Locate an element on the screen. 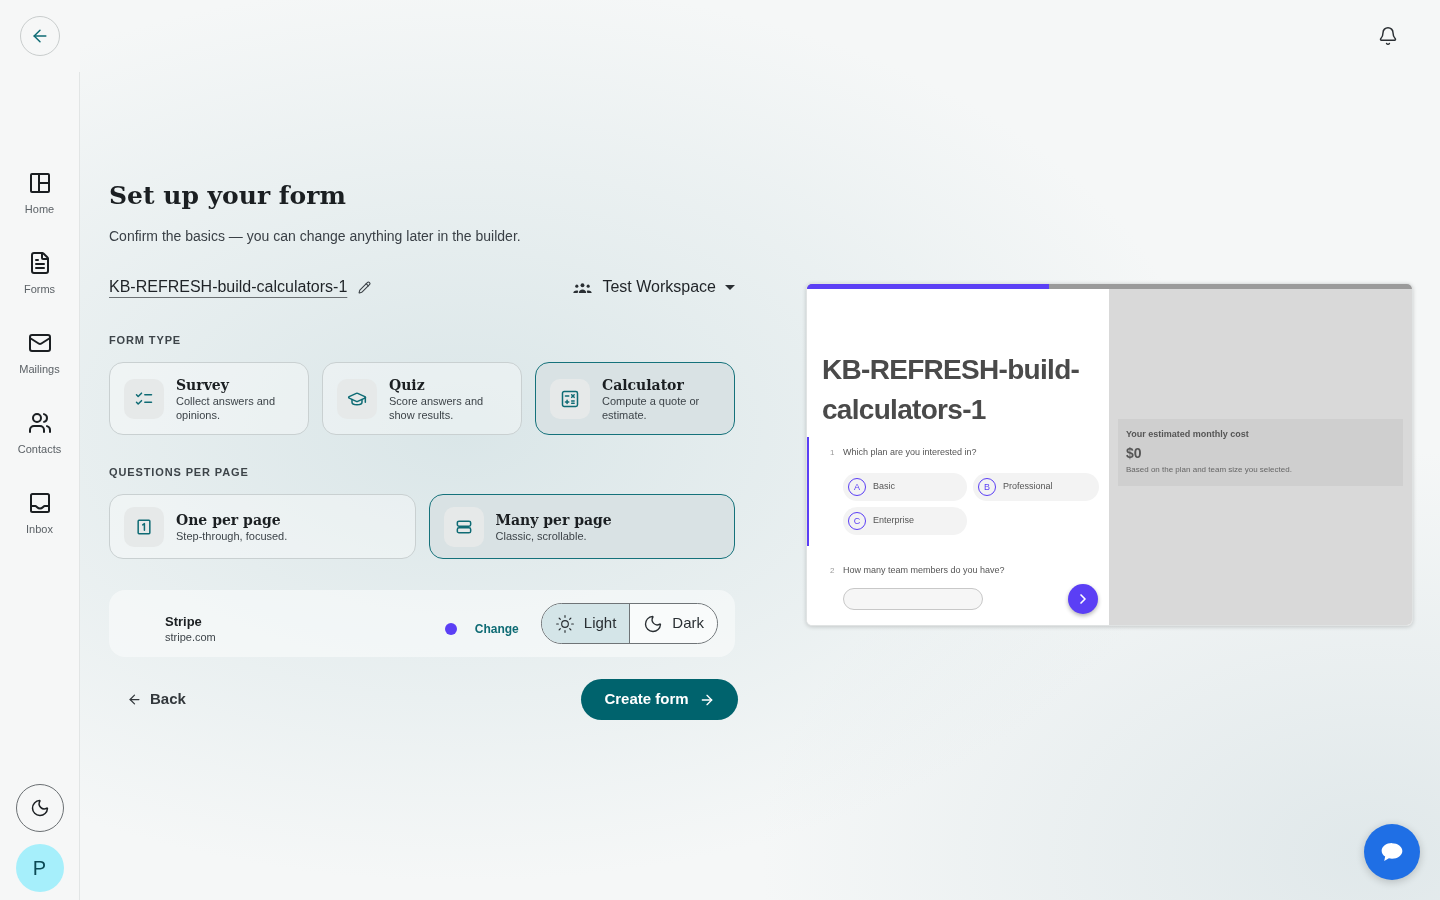  layout-icon is located at coordinates (39, 183).